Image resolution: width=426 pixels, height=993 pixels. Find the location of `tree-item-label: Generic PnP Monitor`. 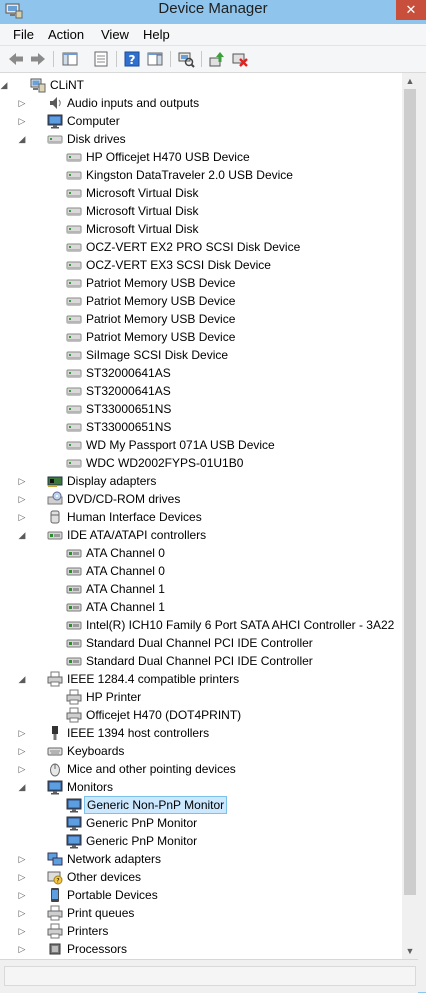

tree-item-label: Generic PnP Monitor is located at coordinates (141, 823).